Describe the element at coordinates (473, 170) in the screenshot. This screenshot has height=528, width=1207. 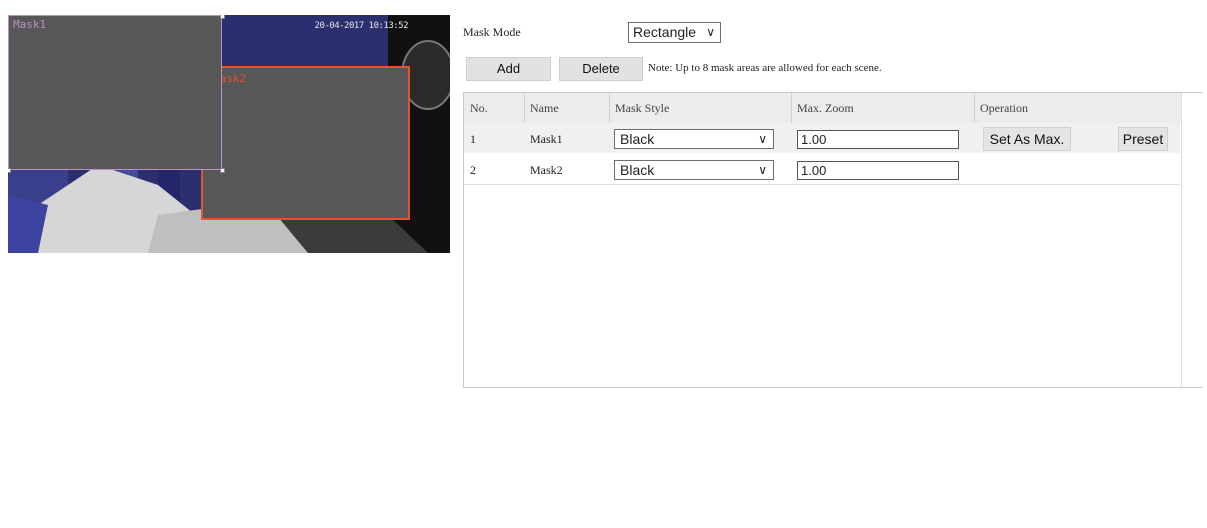
I see `row-number: 2` at that location.